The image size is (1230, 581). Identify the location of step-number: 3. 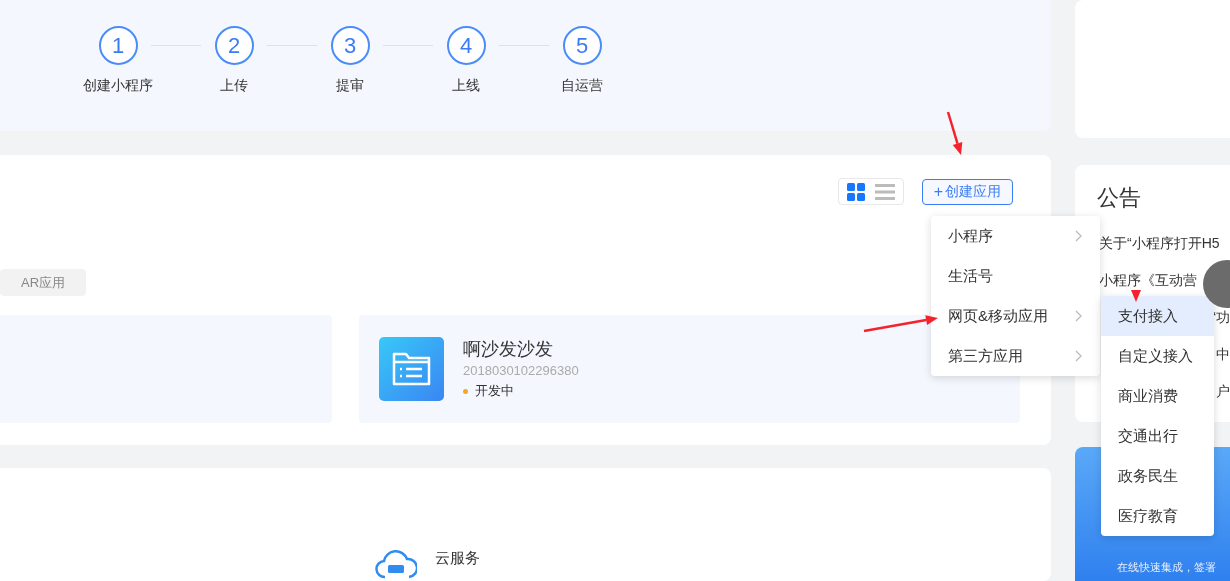
(350, 45).